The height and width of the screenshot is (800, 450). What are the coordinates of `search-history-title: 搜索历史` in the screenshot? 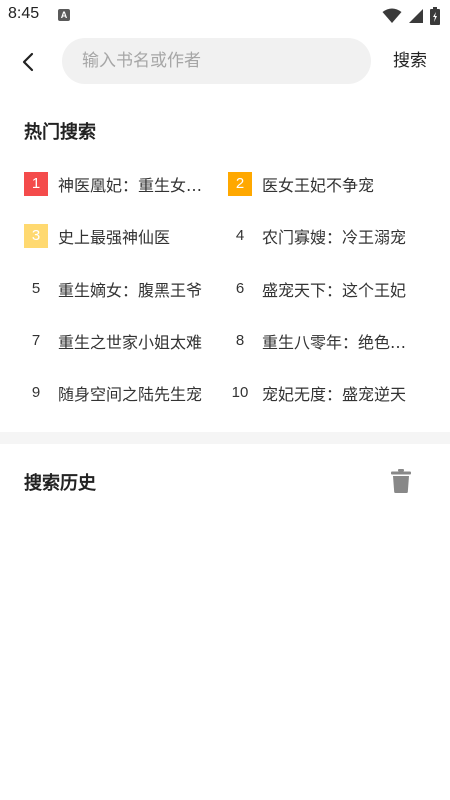 It's located at (60, 483).